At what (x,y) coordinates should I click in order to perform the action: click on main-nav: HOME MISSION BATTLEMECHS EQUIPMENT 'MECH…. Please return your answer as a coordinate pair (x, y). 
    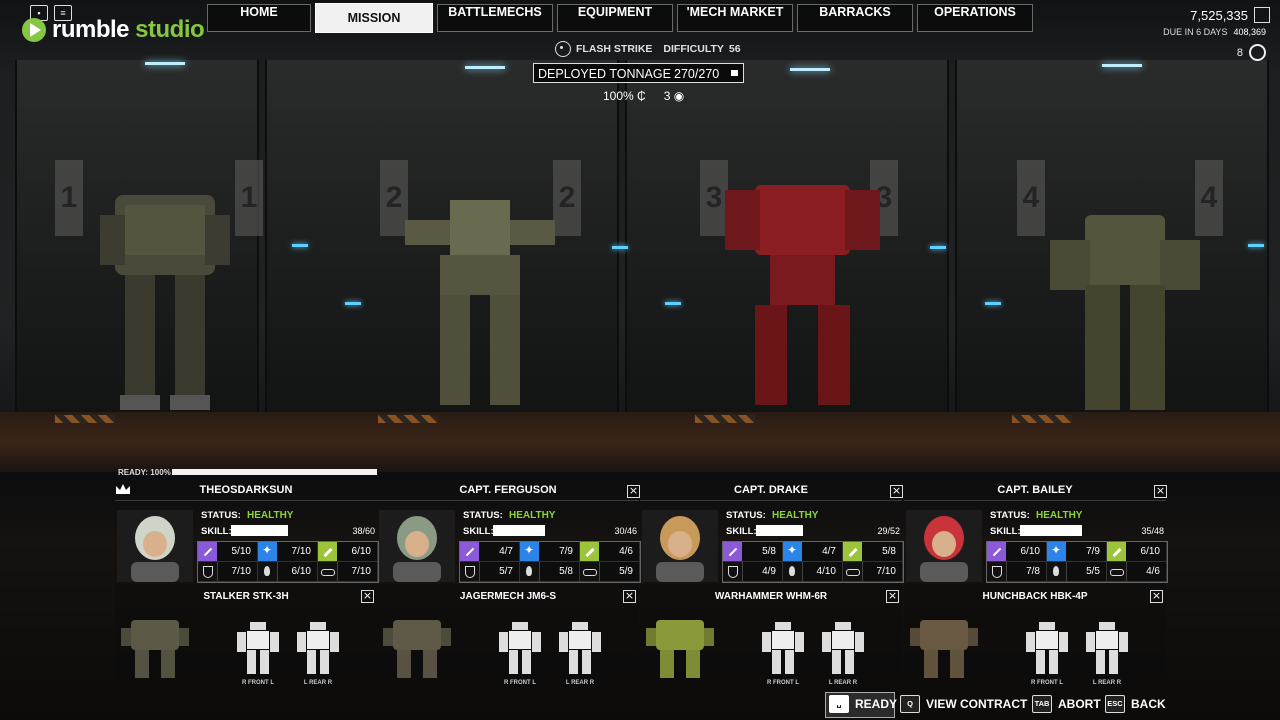
    Looking at the image, I should click on (620, 18).